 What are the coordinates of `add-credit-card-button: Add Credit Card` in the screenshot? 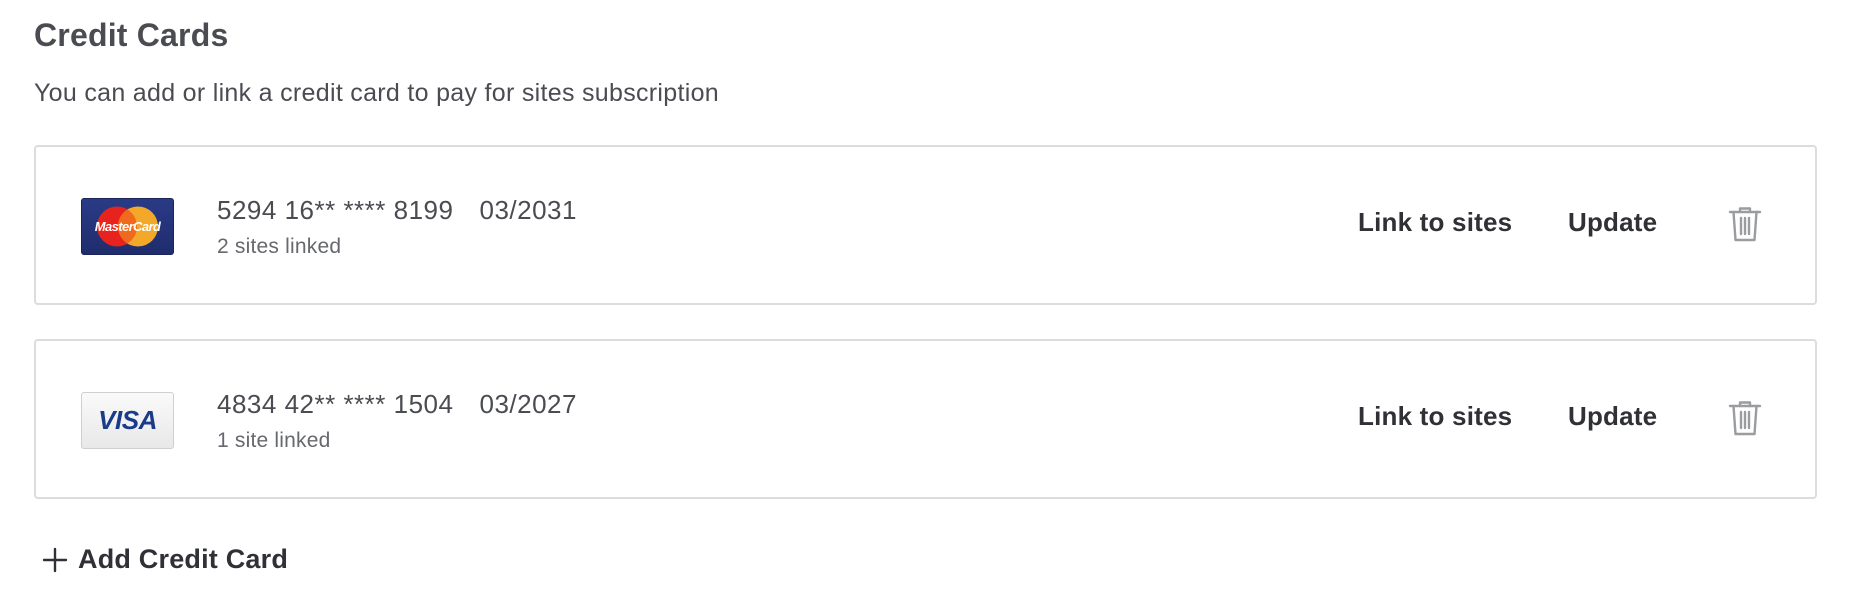 It's located at (165, 559).